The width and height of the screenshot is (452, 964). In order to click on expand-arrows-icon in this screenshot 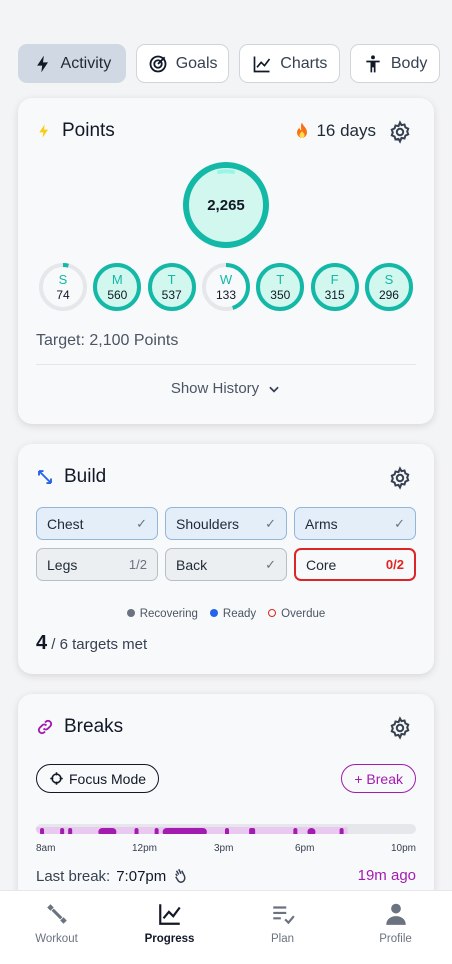, I will do `click(45, 477)`.